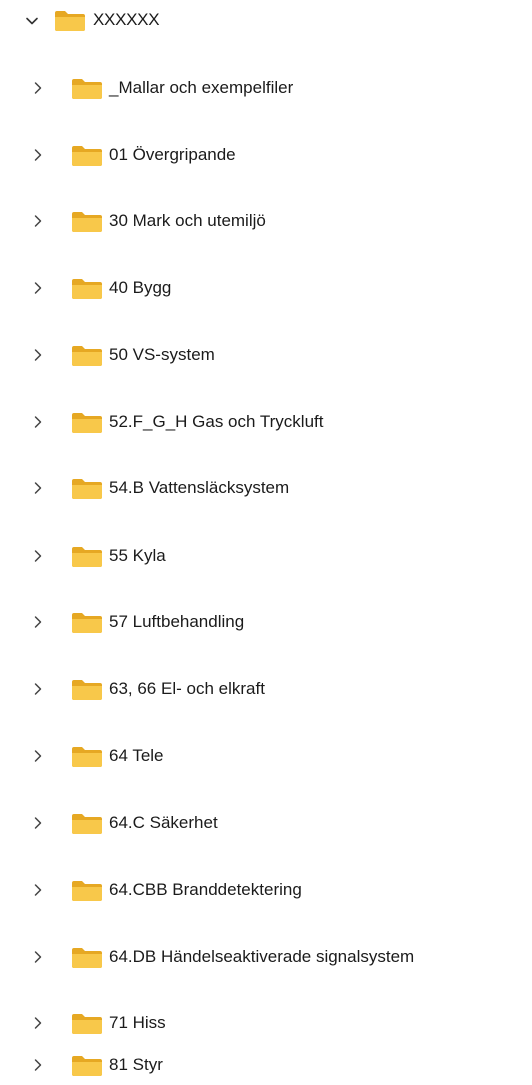 Image resolution: width=532 pixels, height=1085 pixels. I want to click on tree-item-label: 55 Kyla, so click(137, 555).